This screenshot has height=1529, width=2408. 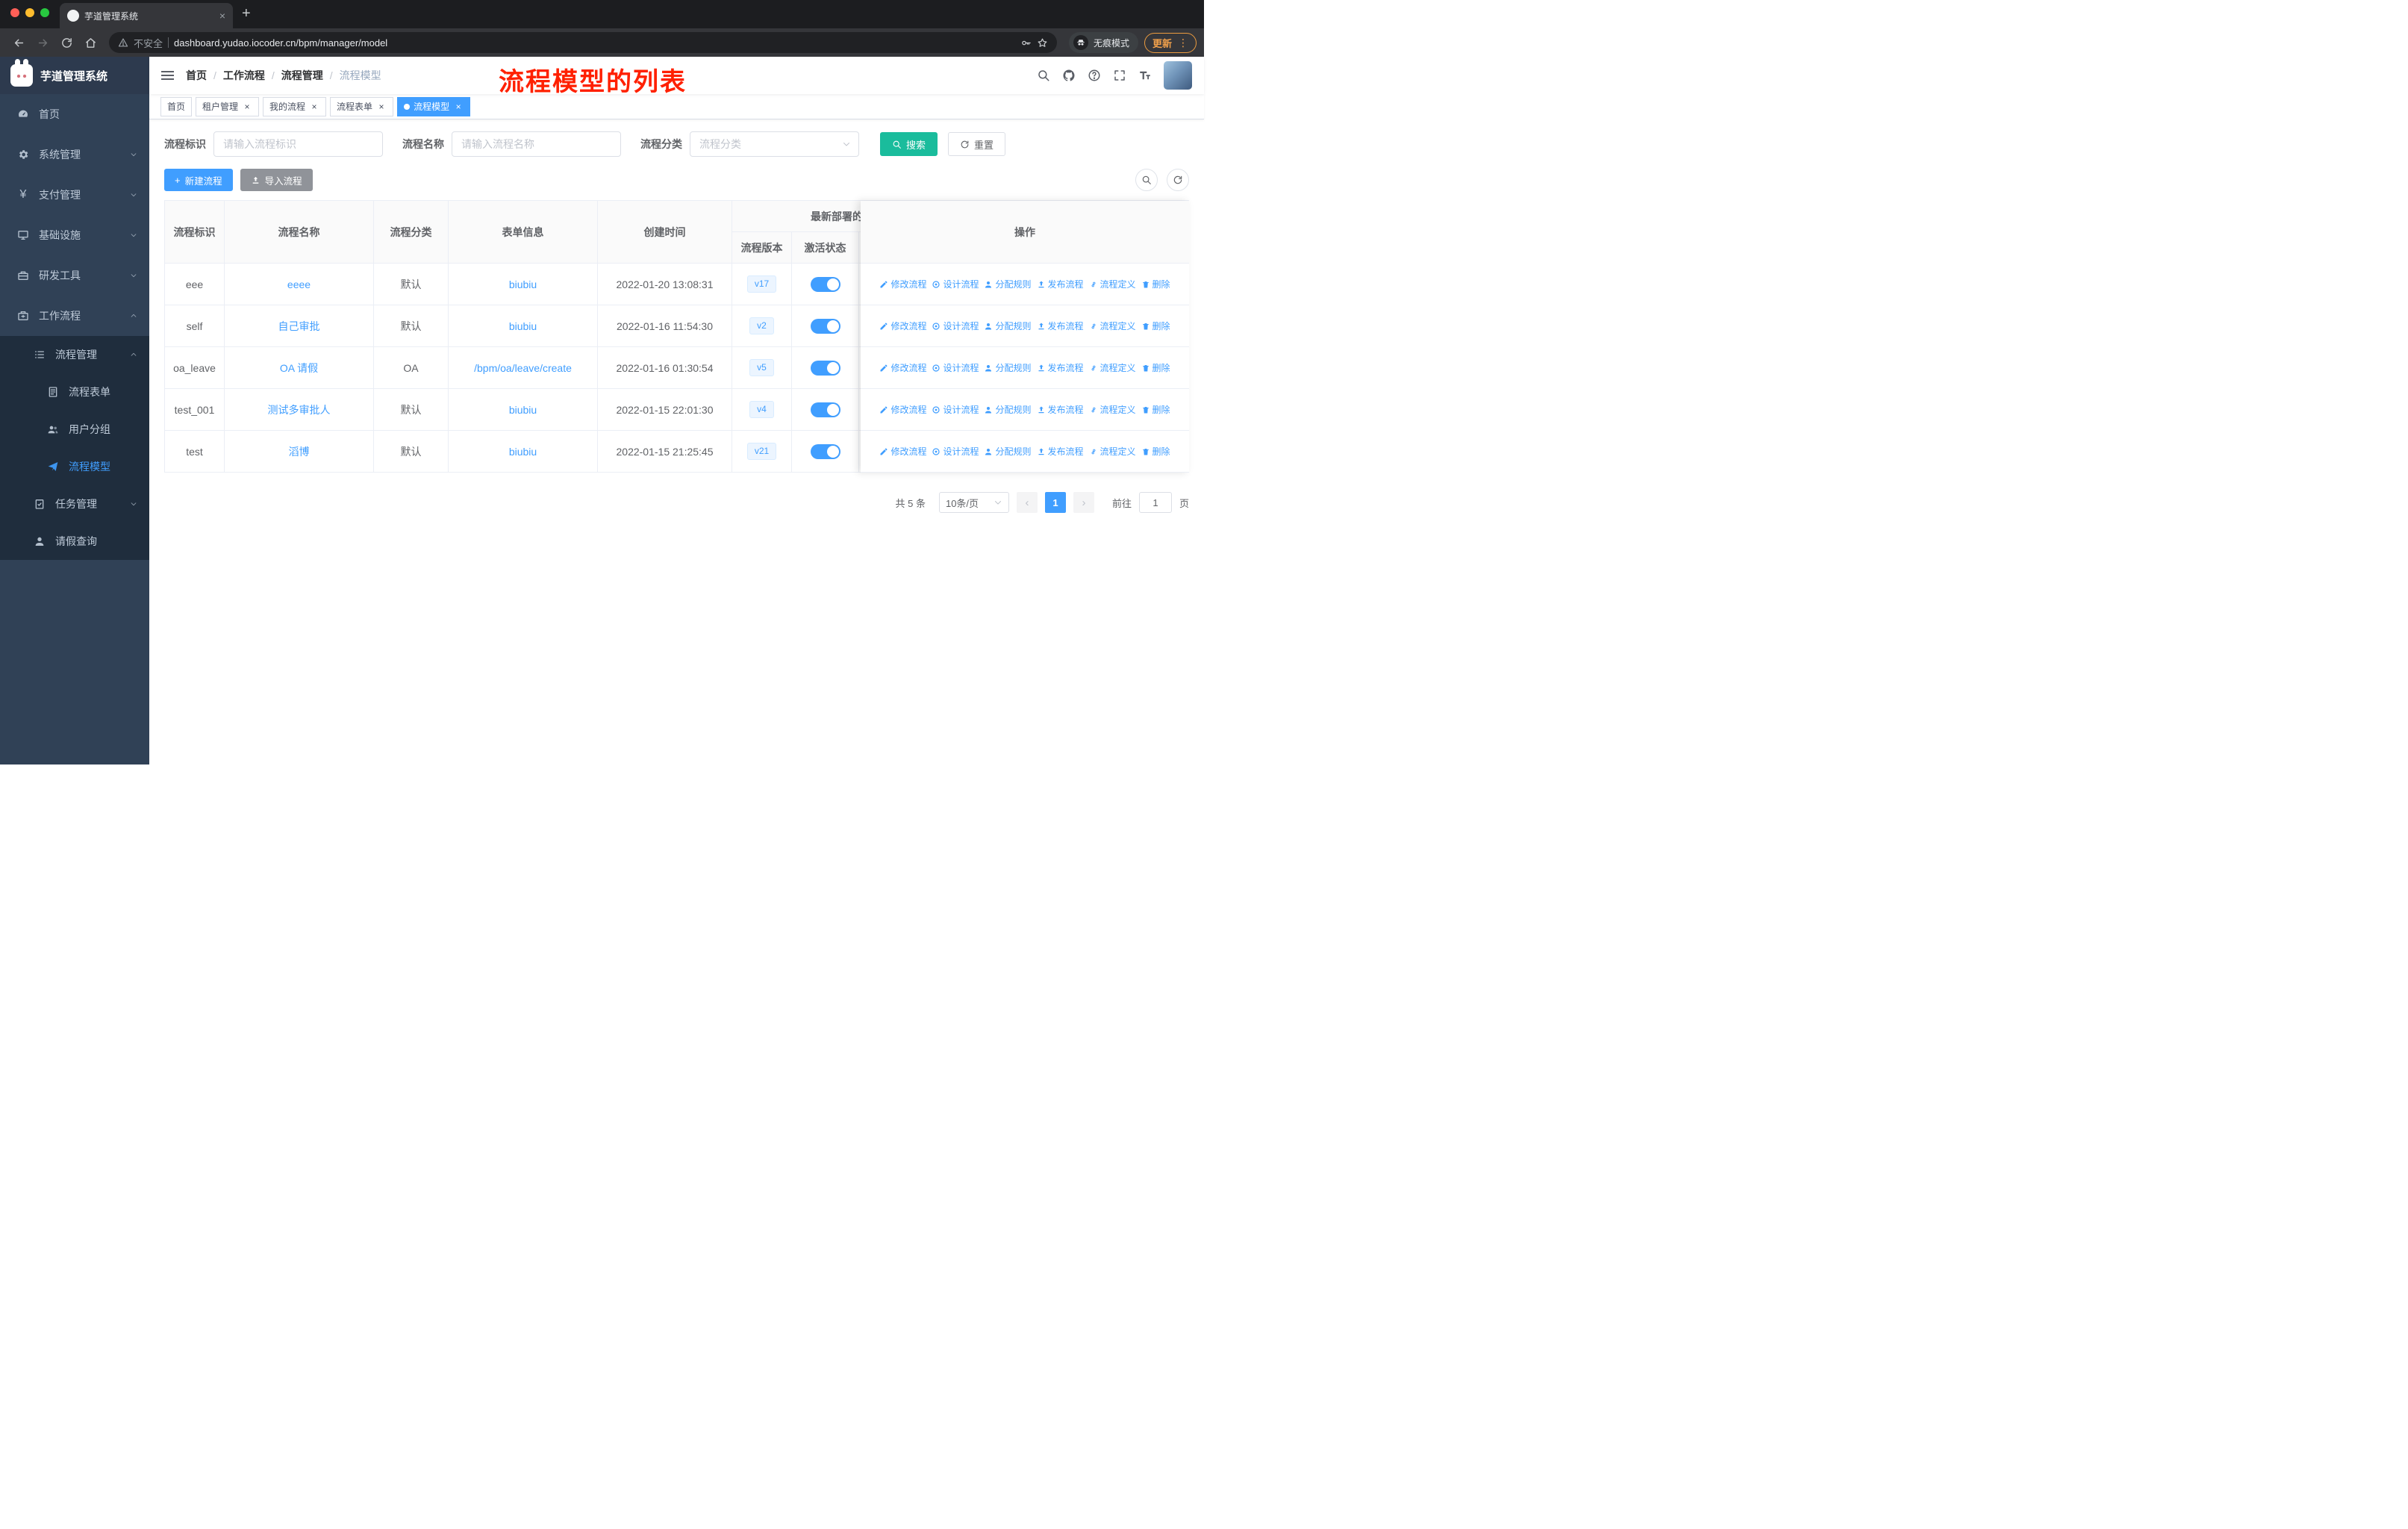 I want to click on browser-tab: 芋道管理系统 ×, so click(x=146, y=16).